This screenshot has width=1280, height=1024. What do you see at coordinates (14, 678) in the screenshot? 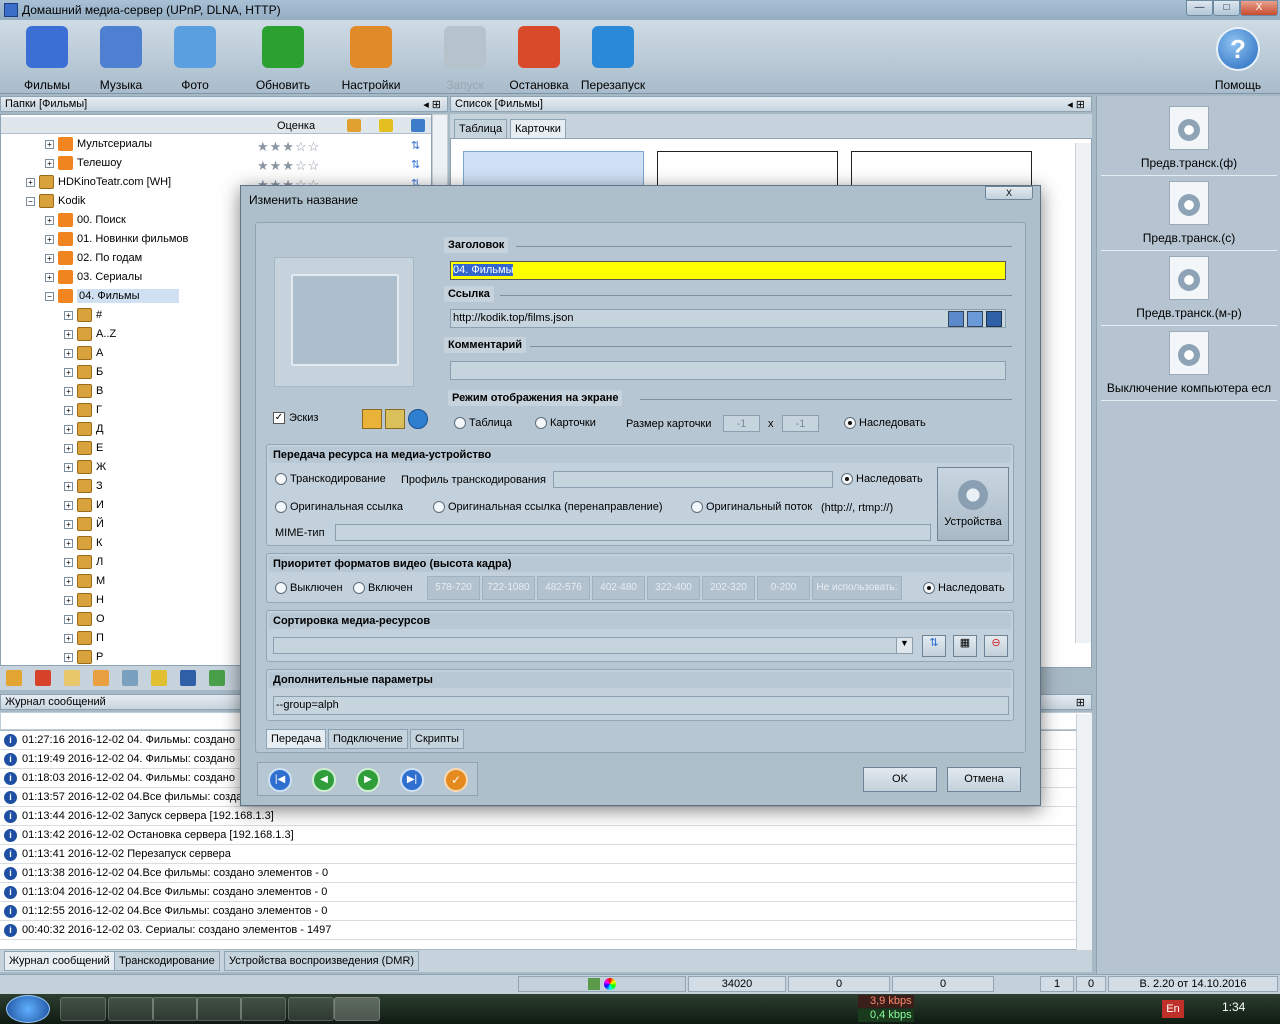
I see `folder-action-1-icon` at bounding box center [14, 678].